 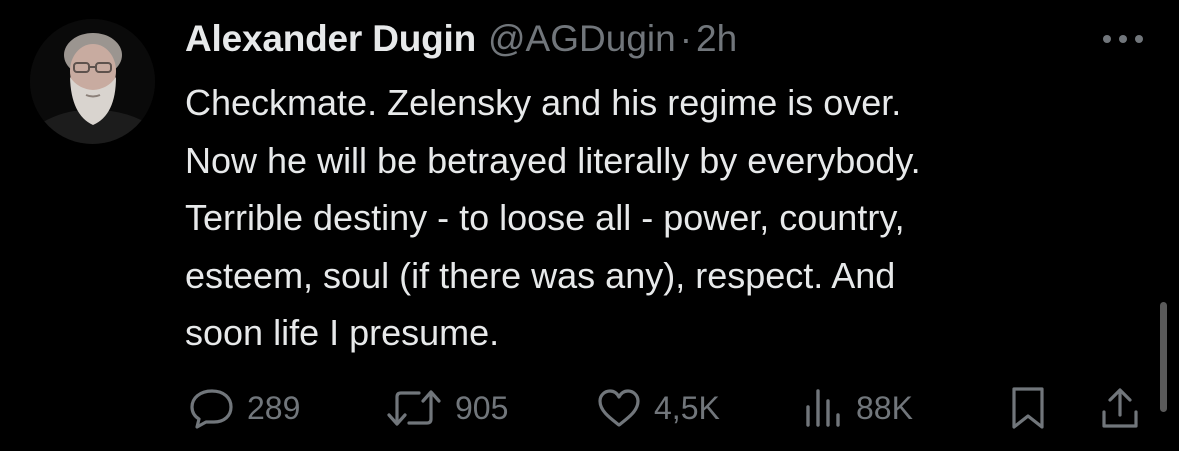 I want to click on share-upload-icon, so click(x=1120, y=408).